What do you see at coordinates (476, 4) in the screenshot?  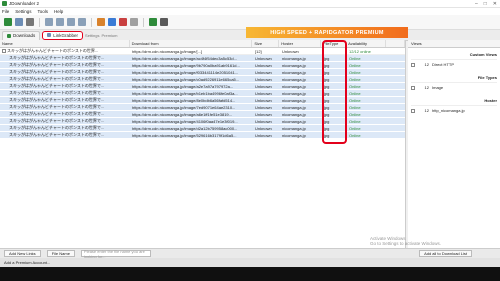 I see `minimize-icon: –` at bounding box center [476, 4].